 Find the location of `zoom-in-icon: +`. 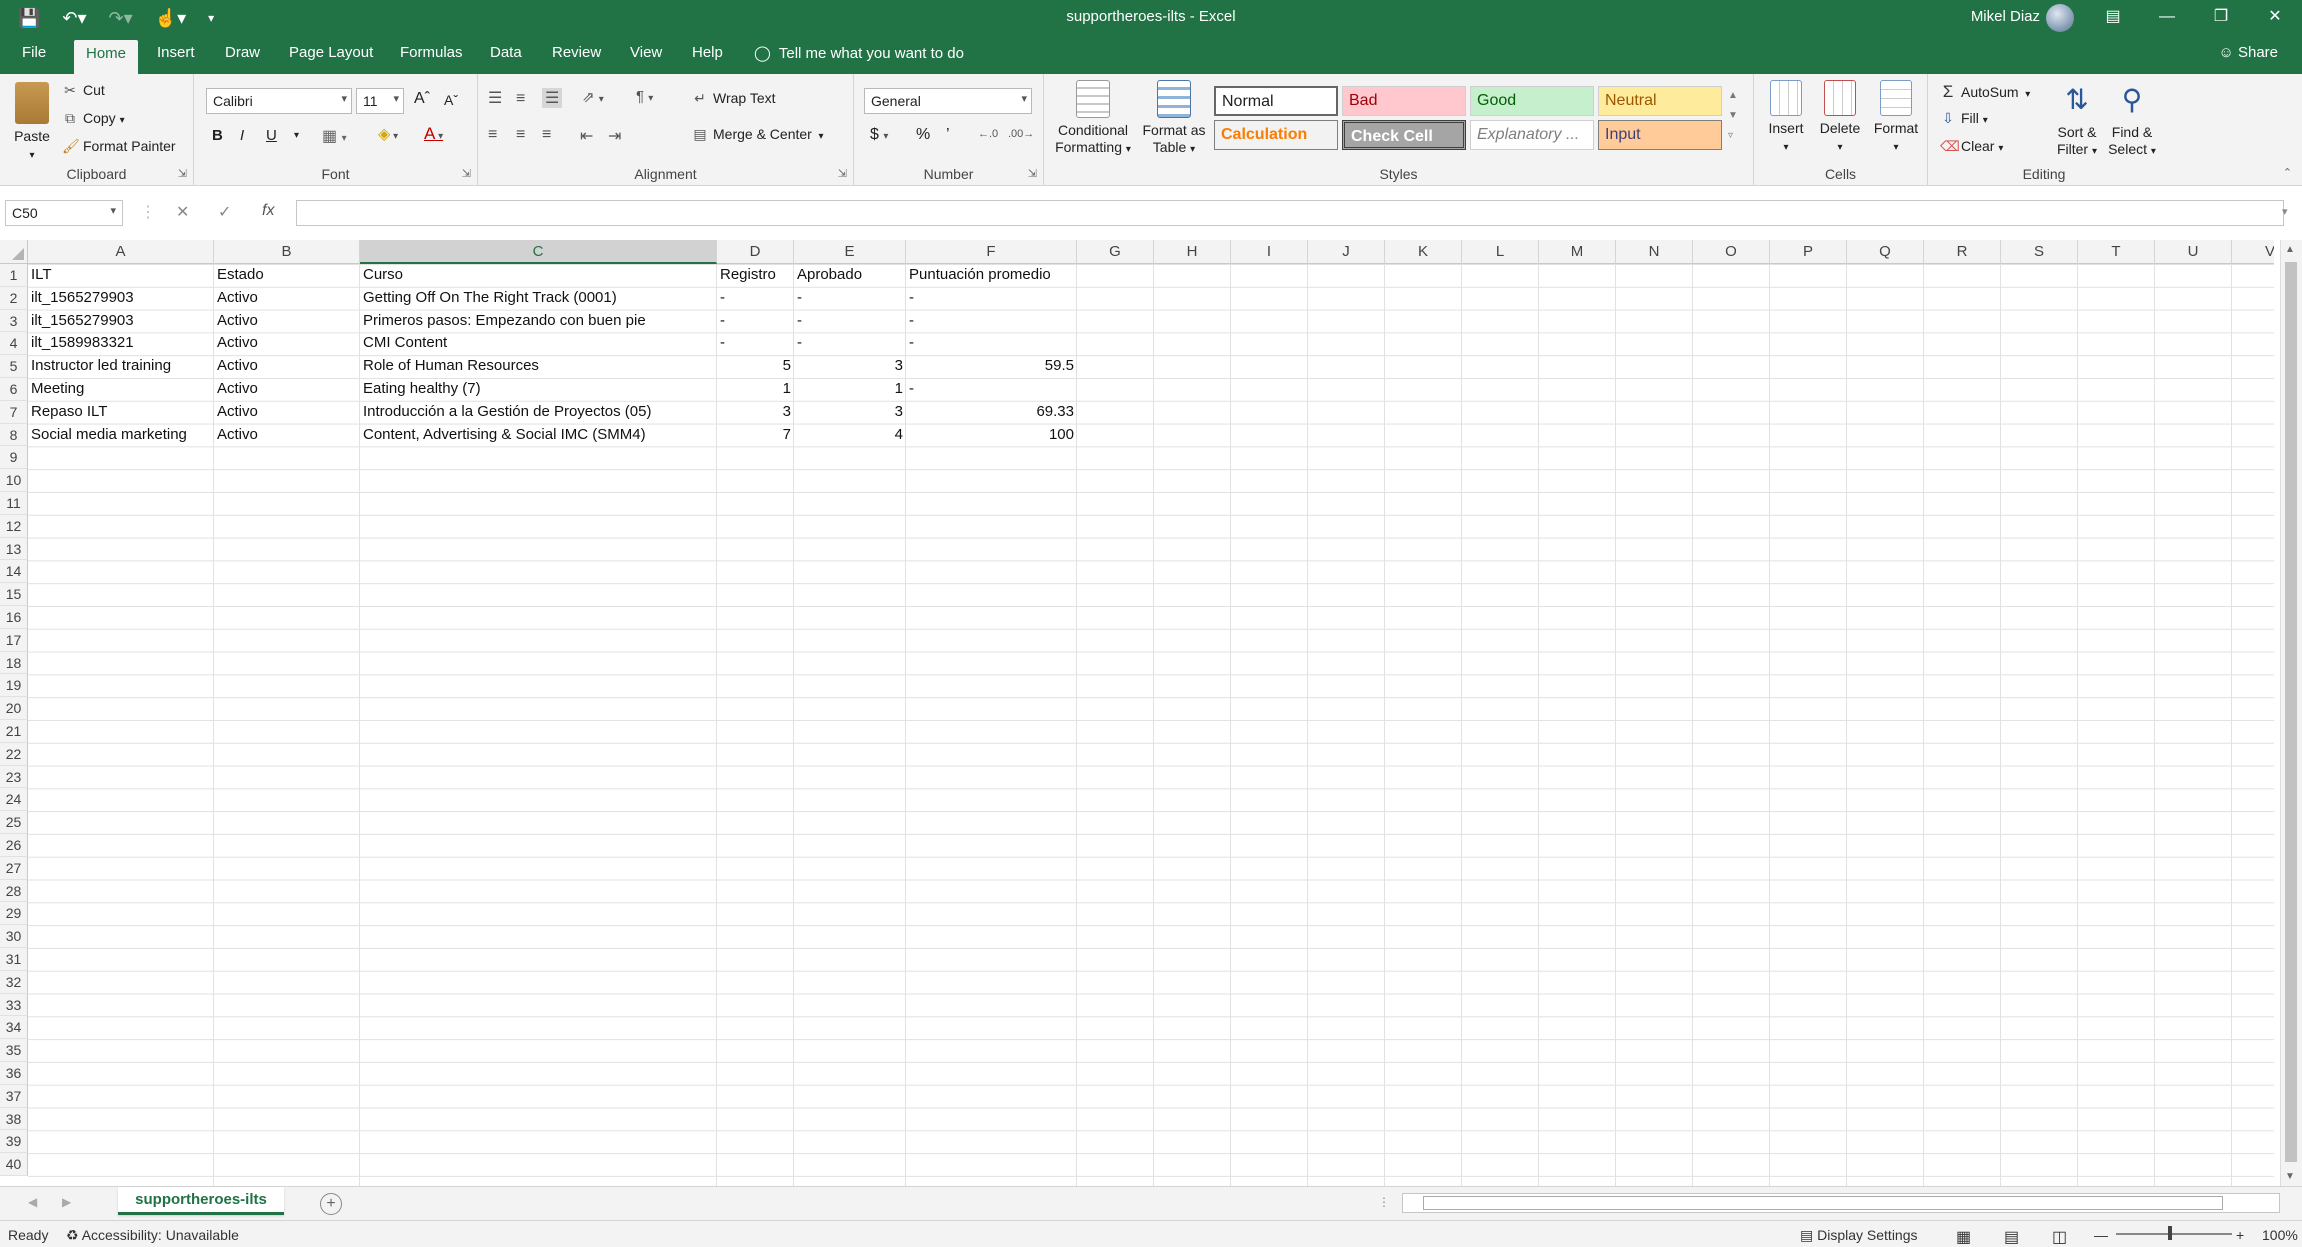

zoom-in-icon: + is located at coordinates (2240, 1235).